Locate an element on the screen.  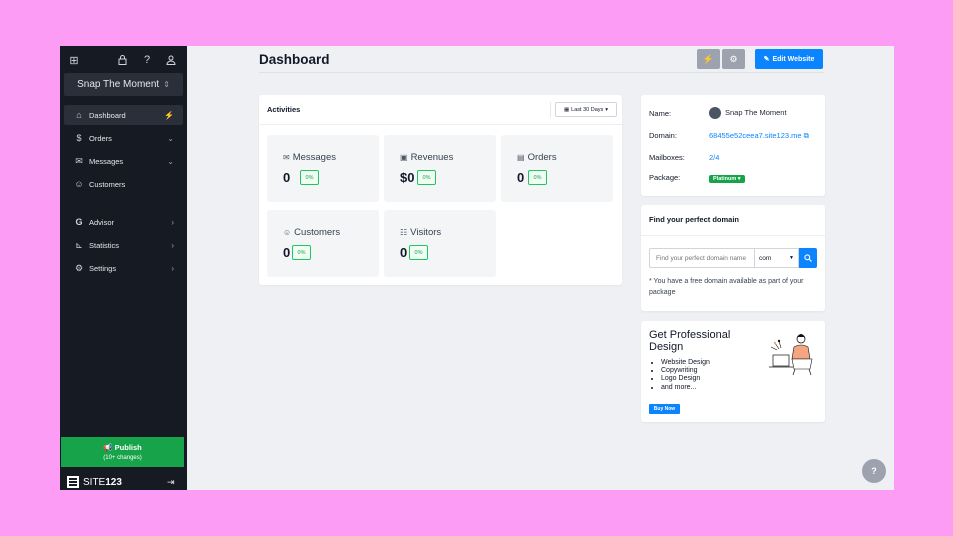
stat-label: Visitors is located at coordinates (426, 232).